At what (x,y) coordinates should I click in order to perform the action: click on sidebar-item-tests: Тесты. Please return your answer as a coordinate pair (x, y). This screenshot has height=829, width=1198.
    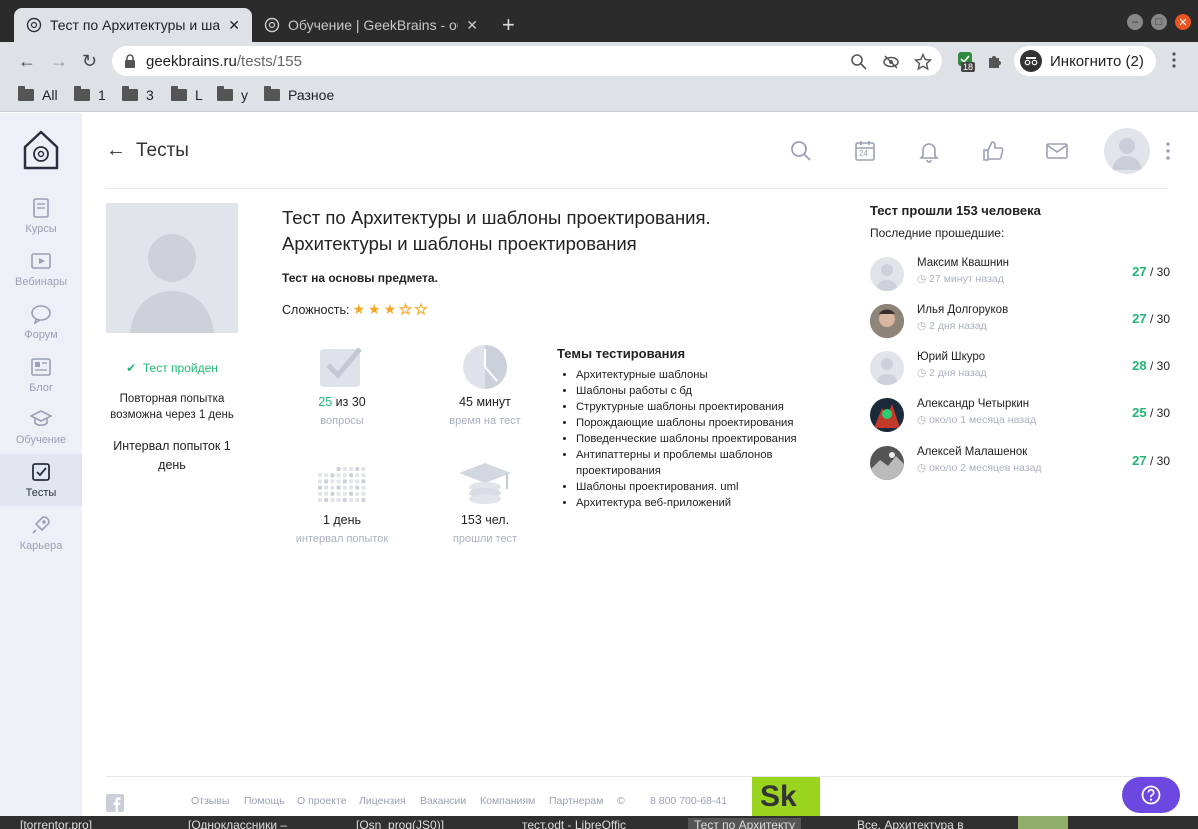
    Looking at the image, I should click on (41, 480).